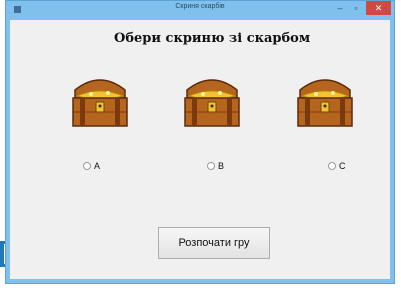  I want to click on page-title: Обери скриню зі скарбом, so click(212, 38).